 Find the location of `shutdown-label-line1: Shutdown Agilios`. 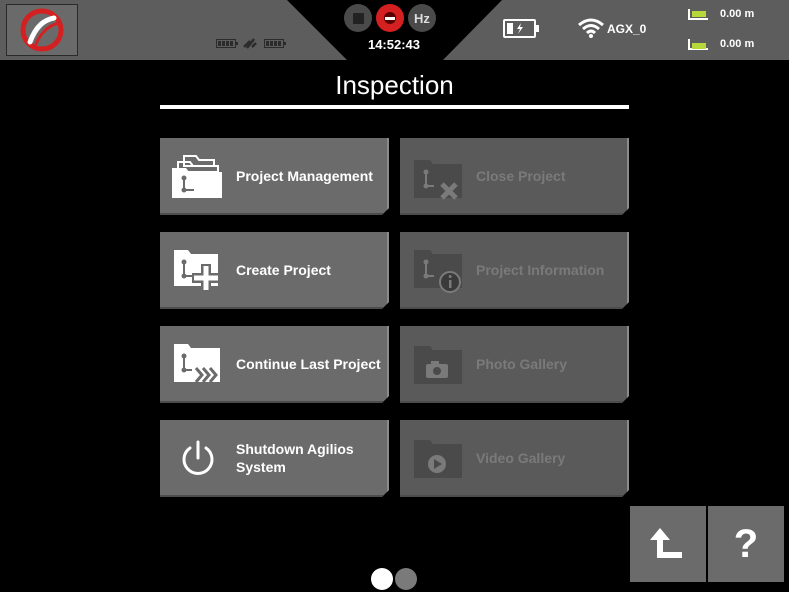

shutdown-label-line1: Shutdown Agilios is located at coordinates (295, 448).